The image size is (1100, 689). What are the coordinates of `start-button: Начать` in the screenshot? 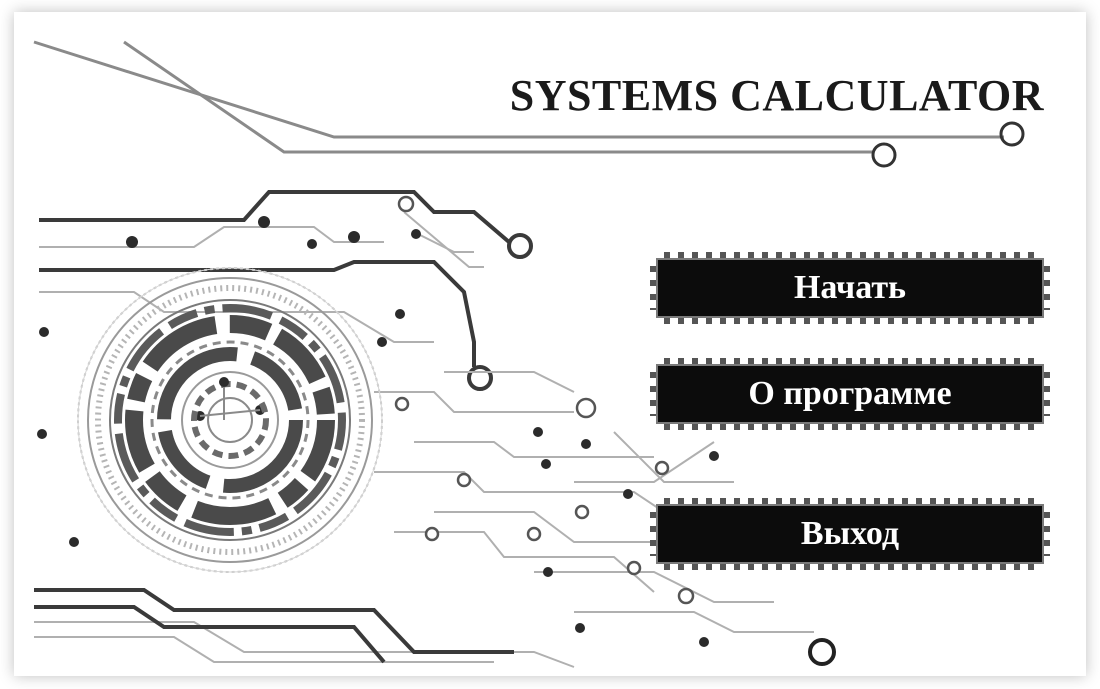 It's located at (850, 288).